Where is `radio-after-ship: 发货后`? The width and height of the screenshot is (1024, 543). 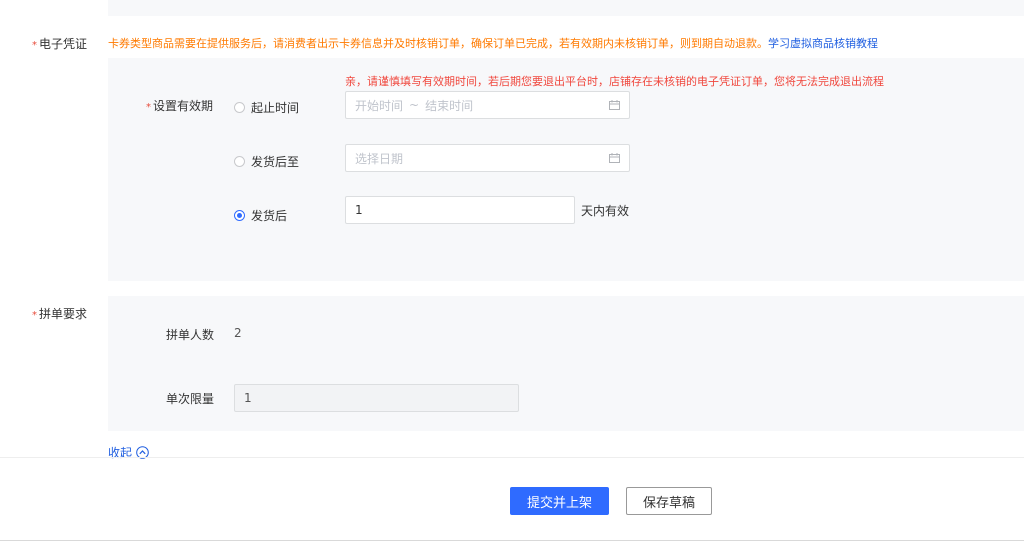 radio-after-ship: 发货后 is located at coordinates (260, 215).